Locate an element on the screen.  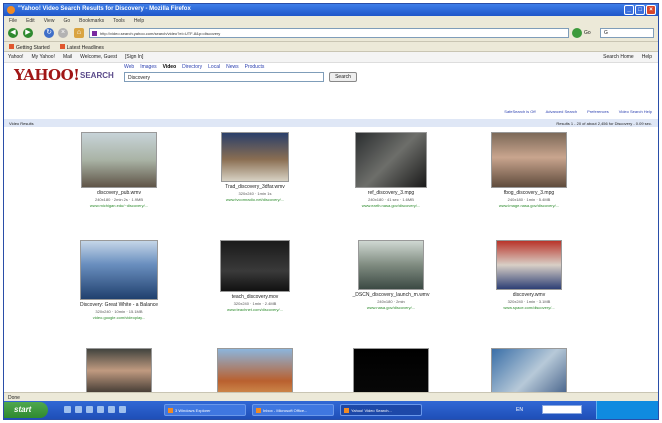
preferences-link: Preferences is located at coordinates (598, 111).